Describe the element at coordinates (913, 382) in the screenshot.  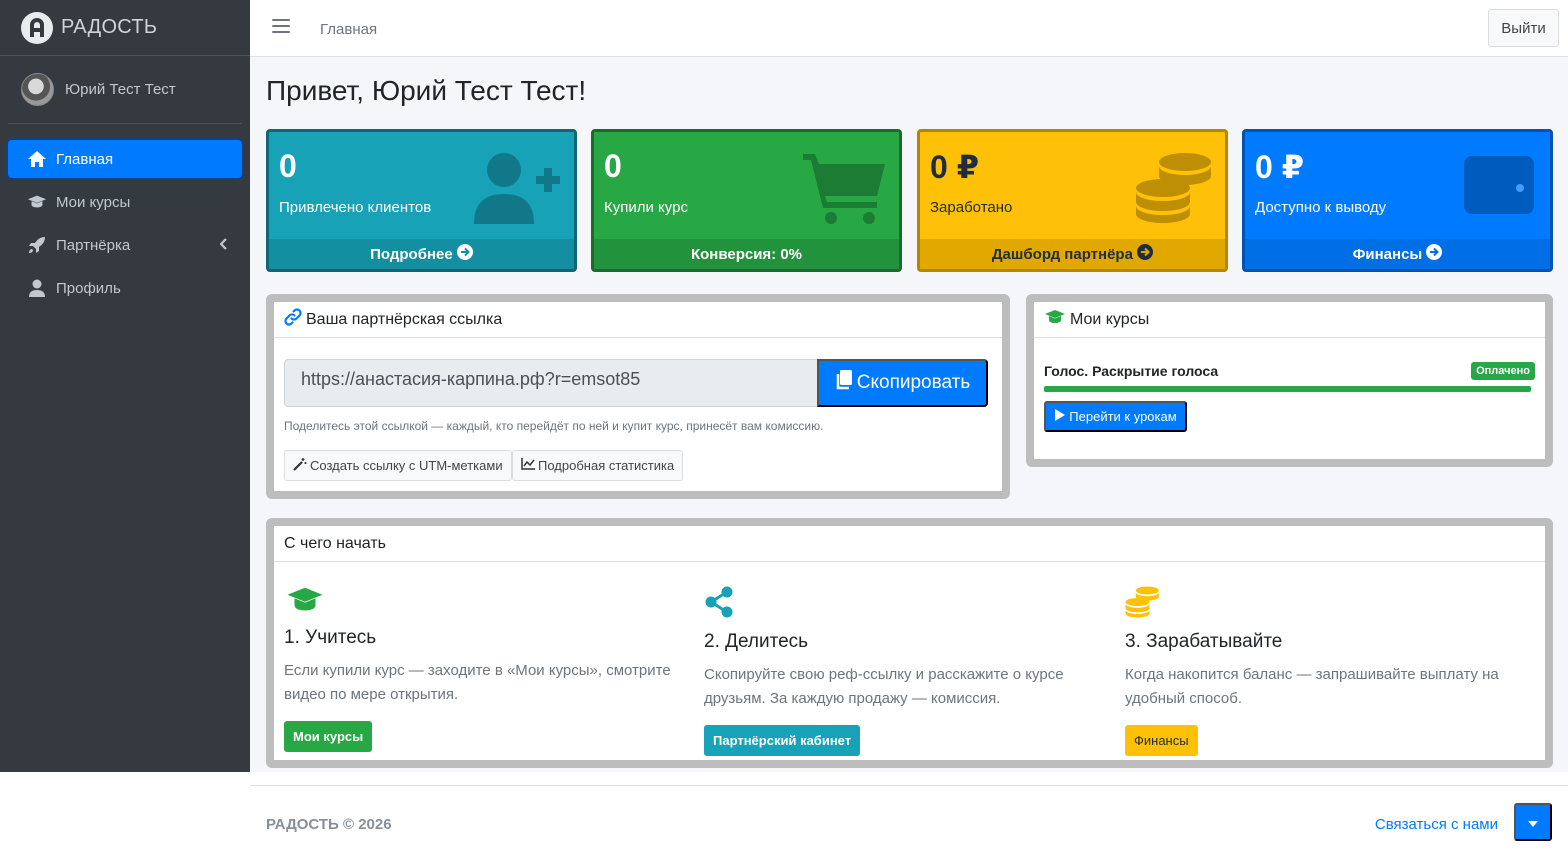
I see `copy-button-label: Скопировать` at that location.